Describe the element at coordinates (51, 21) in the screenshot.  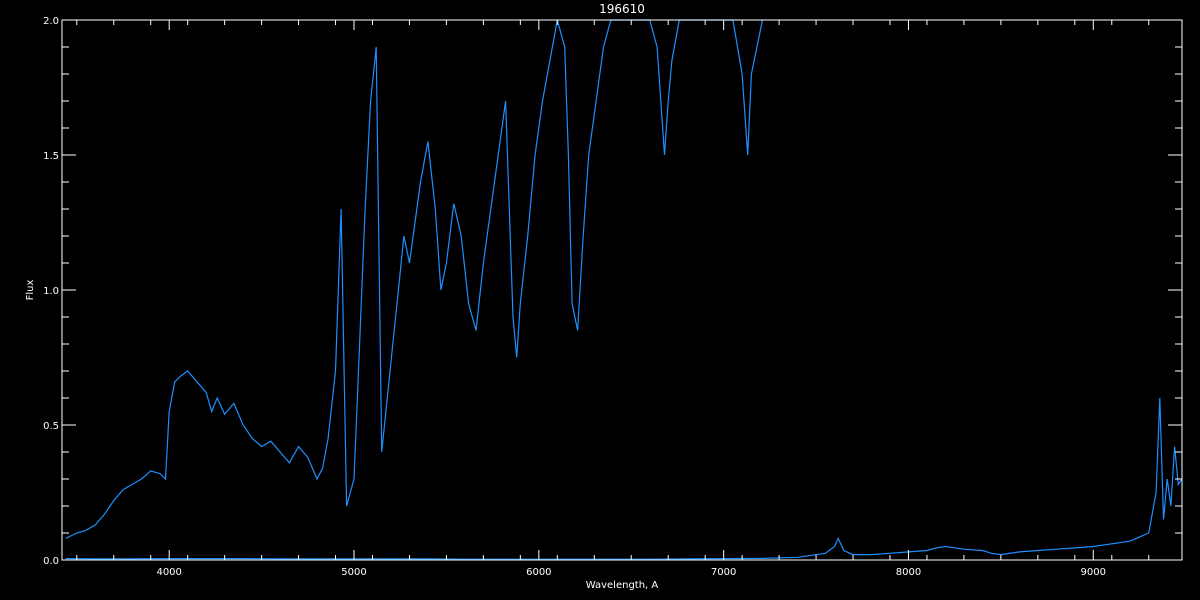
I see `y-tick-label: 2.0` at that location.